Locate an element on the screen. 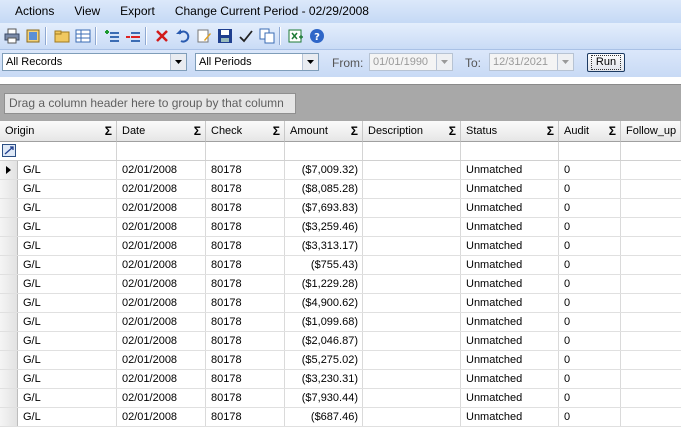 The height and width of the screenshot is (429, 681). header-audit: Audit Σ is located at coordinates (590, 131).